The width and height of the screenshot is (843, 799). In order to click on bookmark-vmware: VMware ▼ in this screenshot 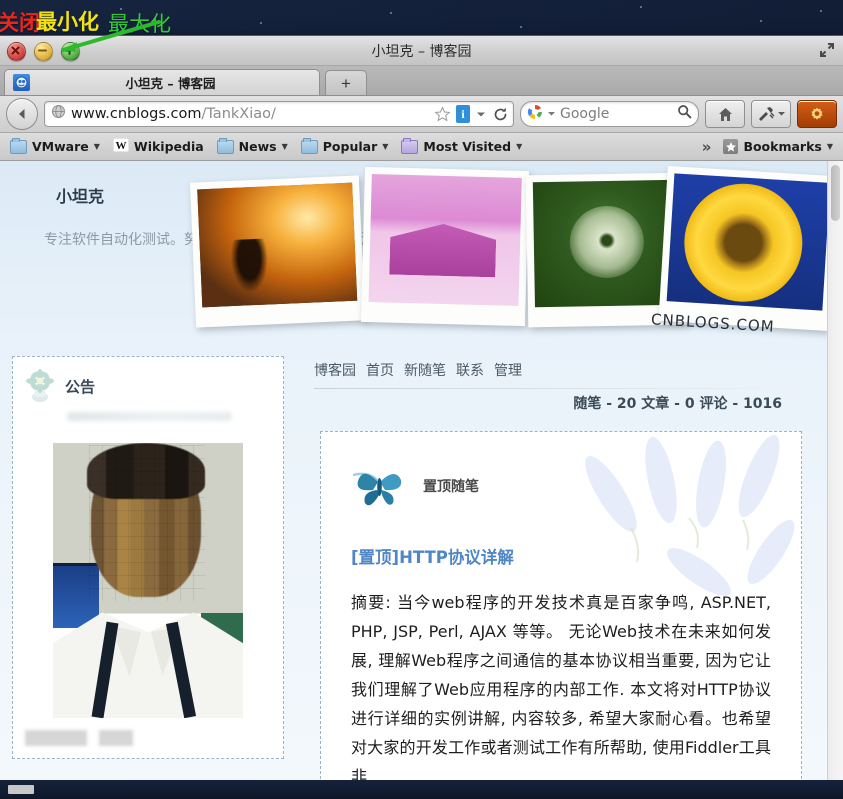, I will do `click(55, 146)`.